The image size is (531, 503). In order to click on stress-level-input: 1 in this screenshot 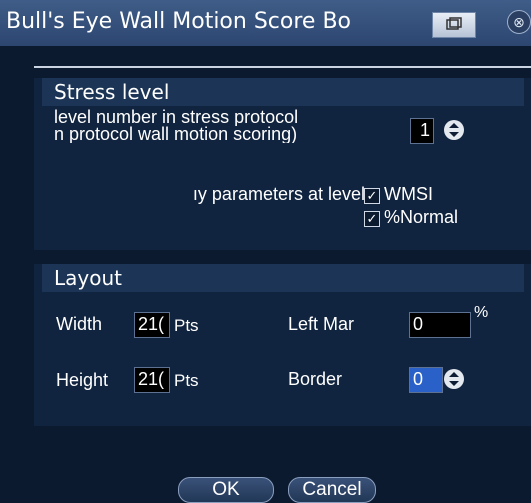, I will do `click(422, 131)`.